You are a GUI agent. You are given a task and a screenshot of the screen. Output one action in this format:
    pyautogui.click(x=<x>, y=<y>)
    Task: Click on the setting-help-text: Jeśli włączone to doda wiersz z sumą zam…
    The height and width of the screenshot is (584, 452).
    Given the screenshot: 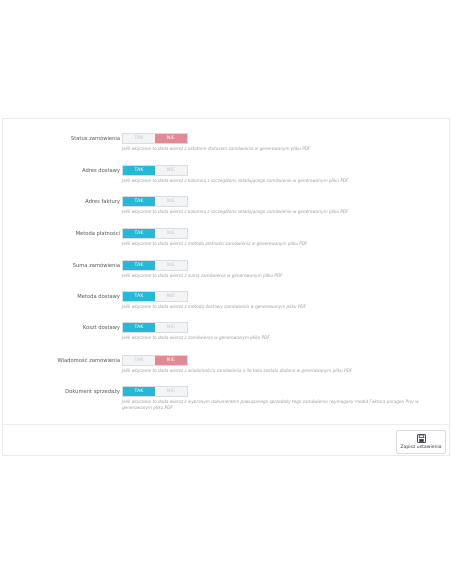 What is the action you would take?
    pyautogui.click(x=202, y=275)
    